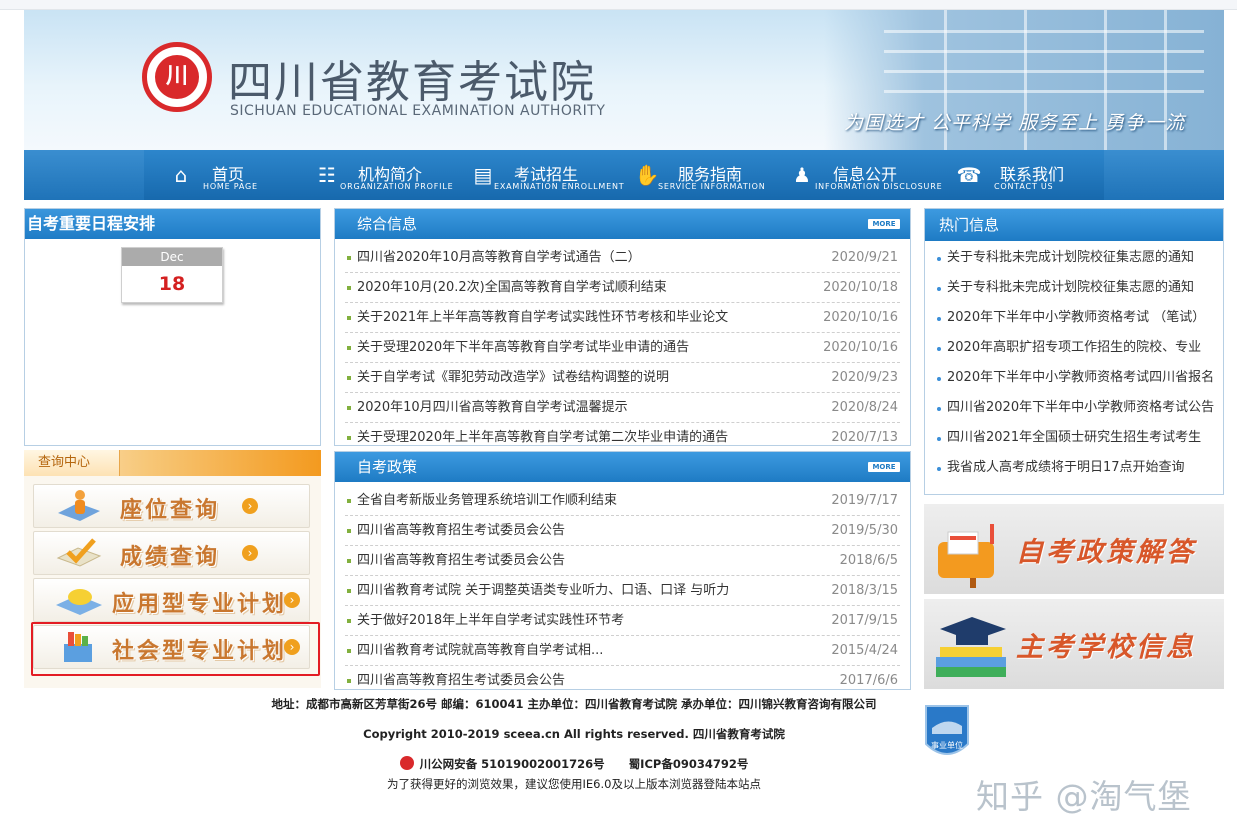 The height and width of the screenshot is (827, 1237). I want to click on news-date: 2020/8/24, so click(864, 407).